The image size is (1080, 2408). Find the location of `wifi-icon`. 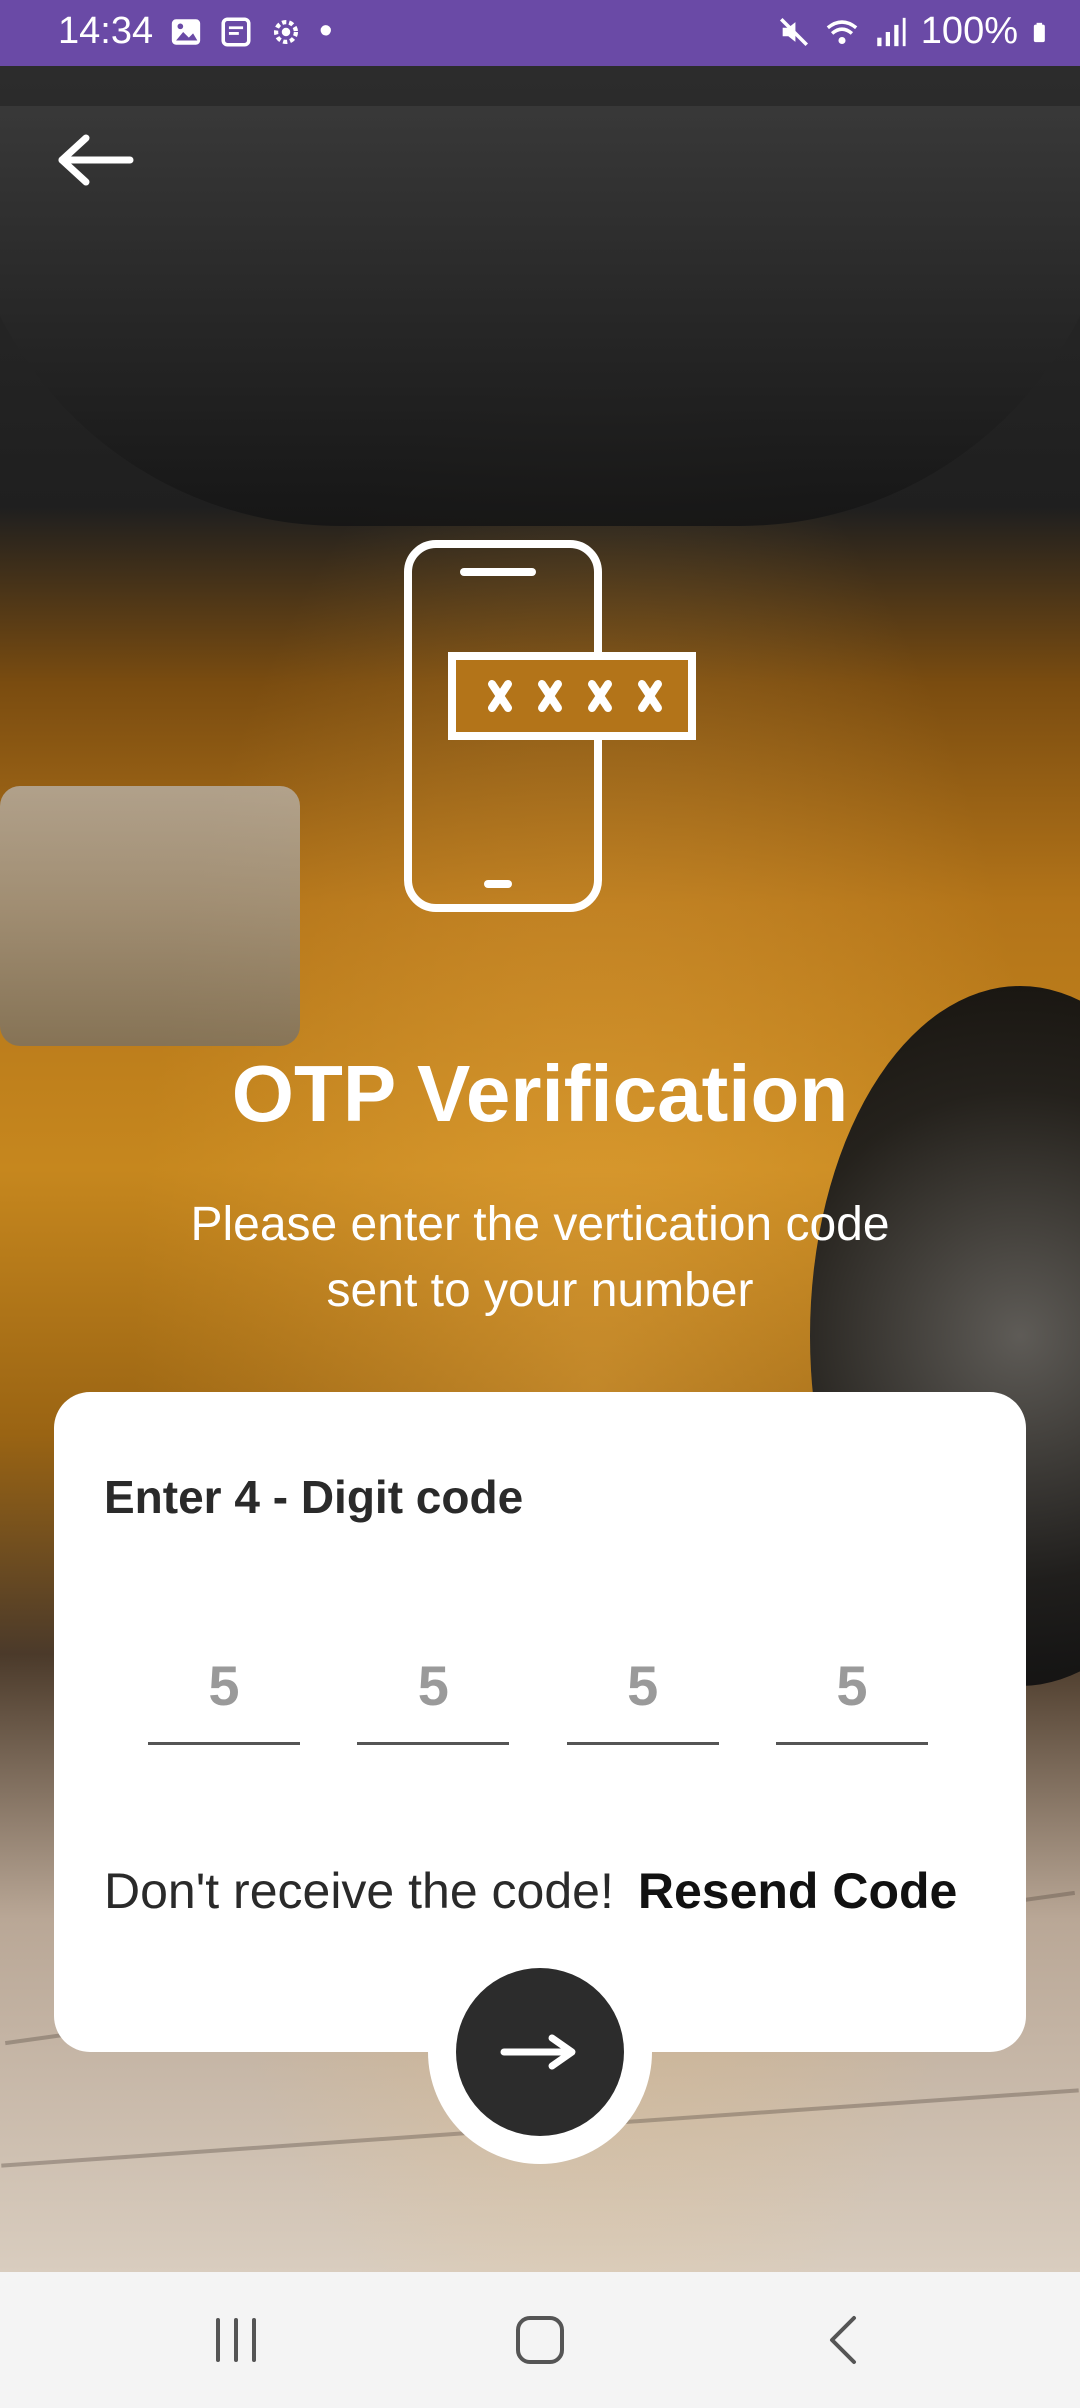

wifi-icon is located at coordinates (842, 31).